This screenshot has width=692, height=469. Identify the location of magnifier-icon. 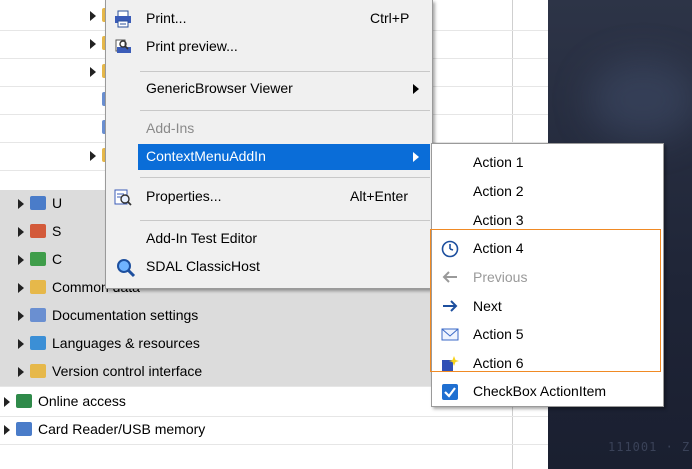
(126, 268).